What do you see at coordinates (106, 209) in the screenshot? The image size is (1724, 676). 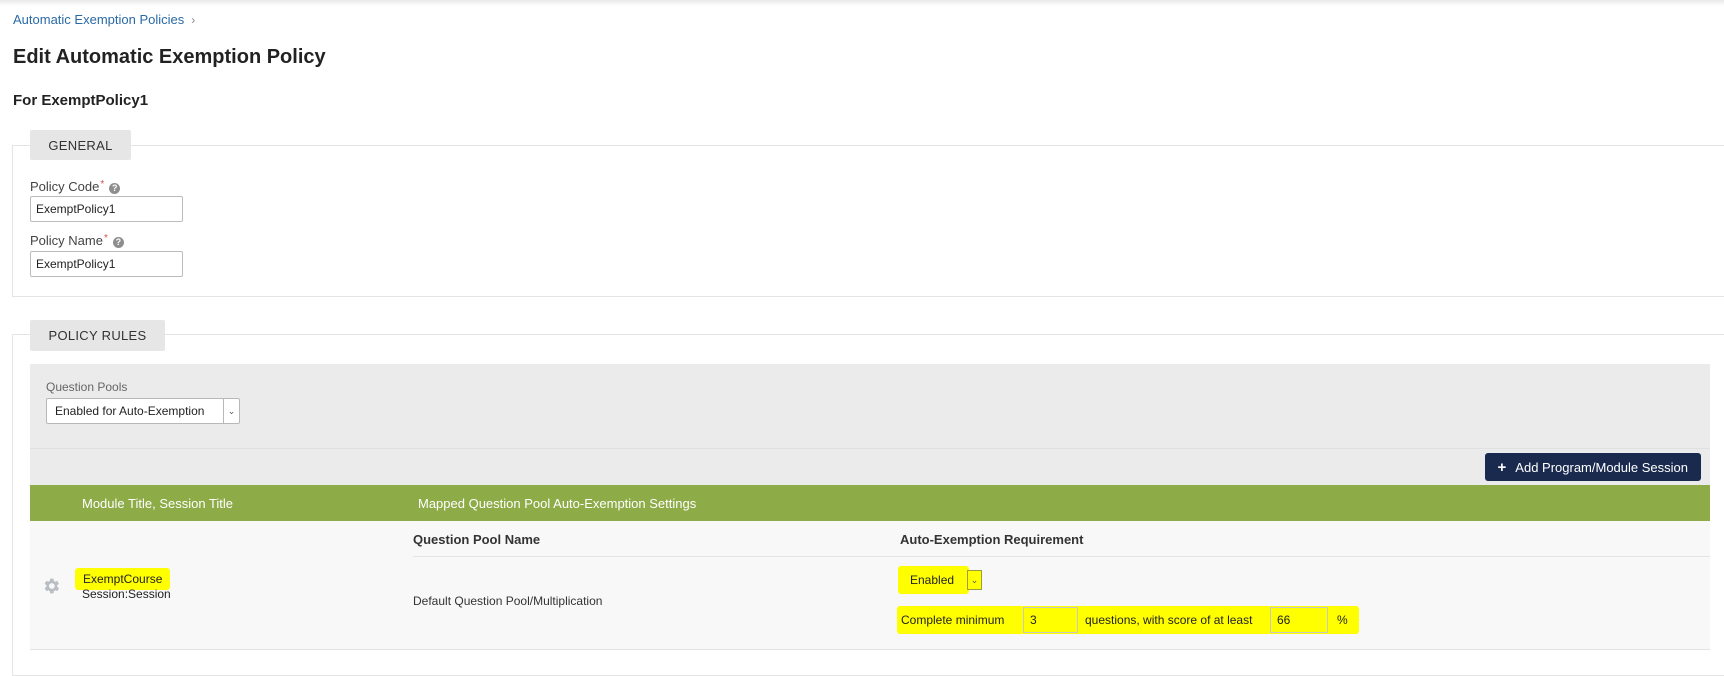 I see `policy-code-input` at bounding box center [106, 209].